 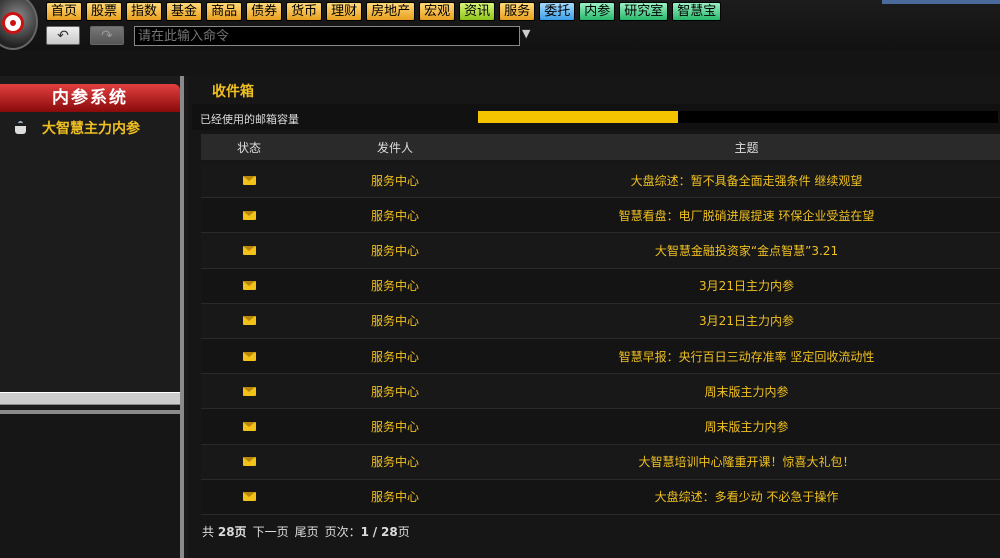 What do you see at coordinates (233, 92) in the screenshot?
I see `inbox-title: 收件箱` at bounding box center [233, 92].